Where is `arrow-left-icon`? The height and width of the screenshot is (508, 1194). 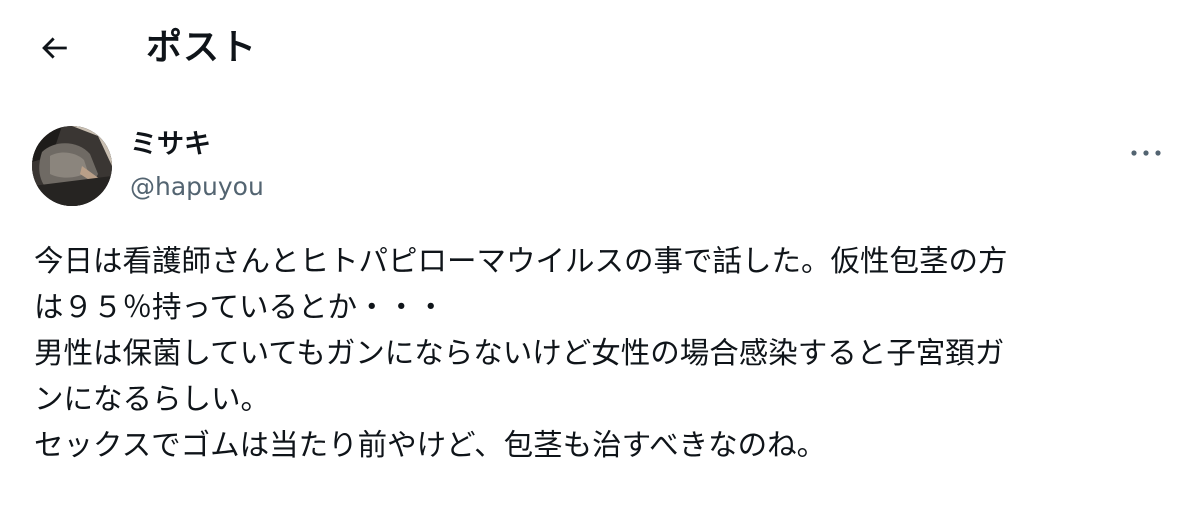
arrow-left-icon is located at coordinates (54, 50).